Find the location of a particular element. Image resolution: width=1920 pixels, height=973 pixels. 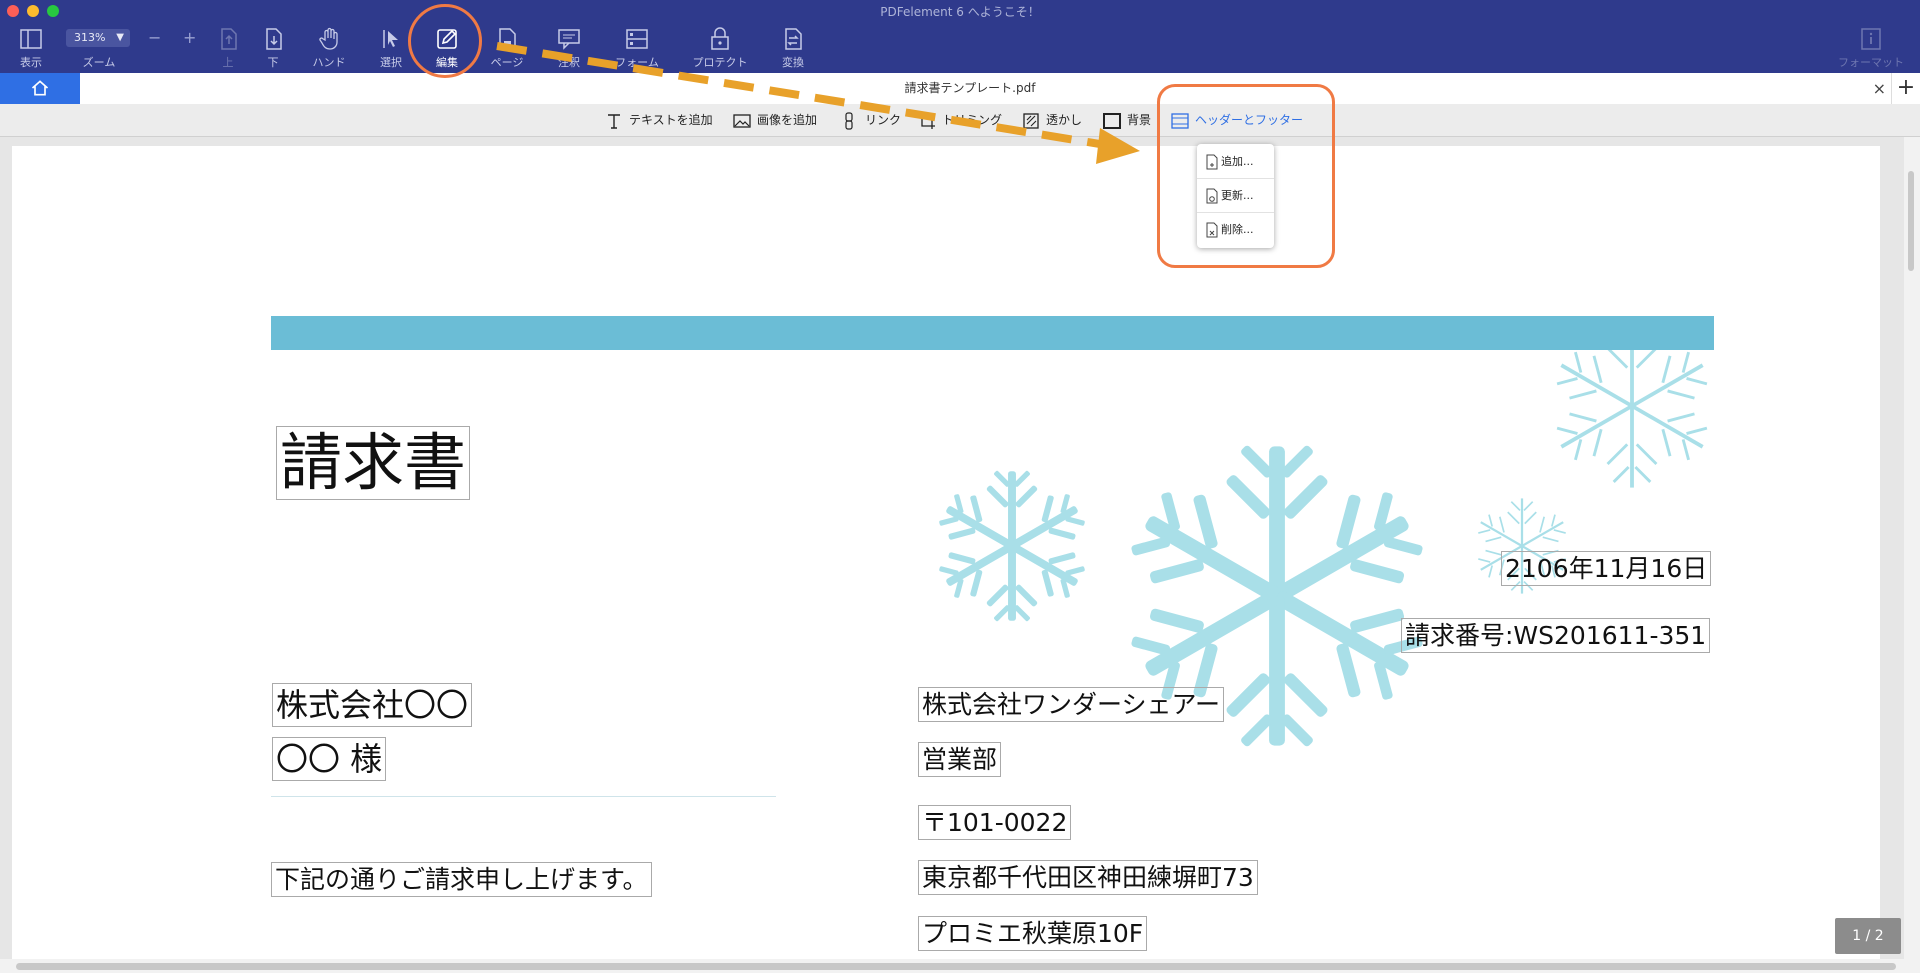

home-icon is located at coordinates (40, 88).